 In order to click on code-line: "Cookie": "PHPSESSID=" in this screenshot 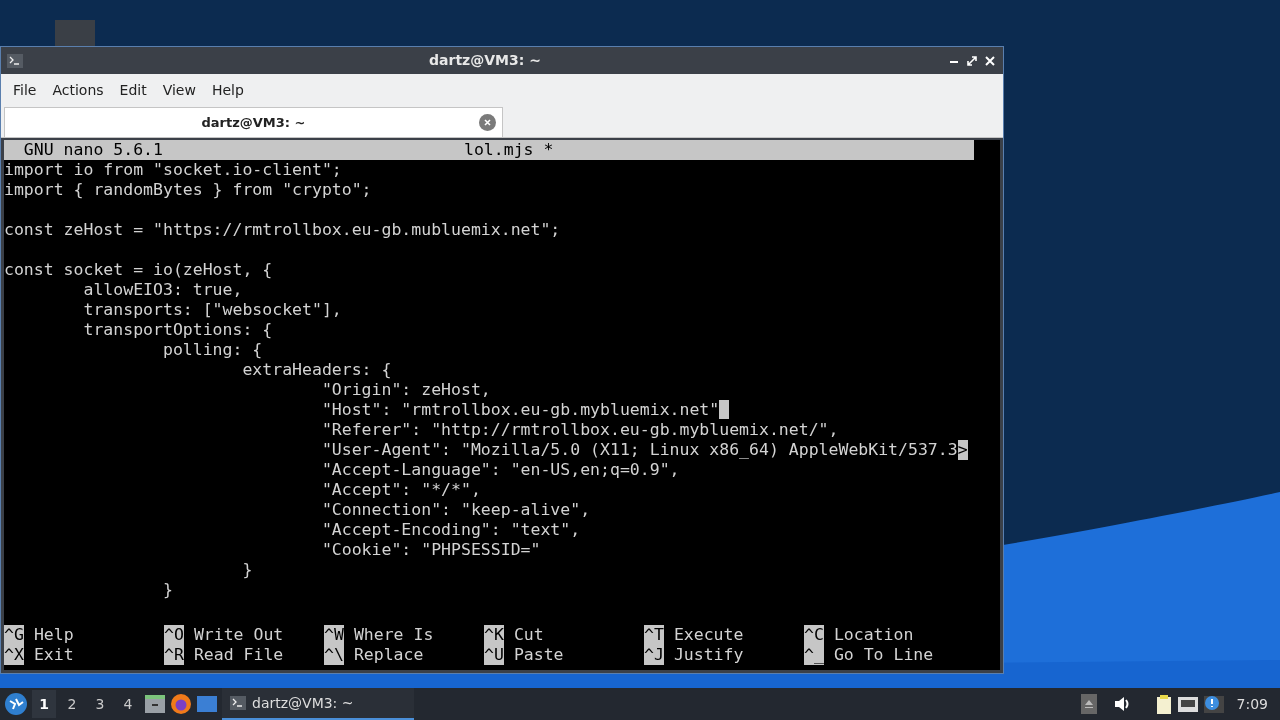, I will do `click(430, 550)`.